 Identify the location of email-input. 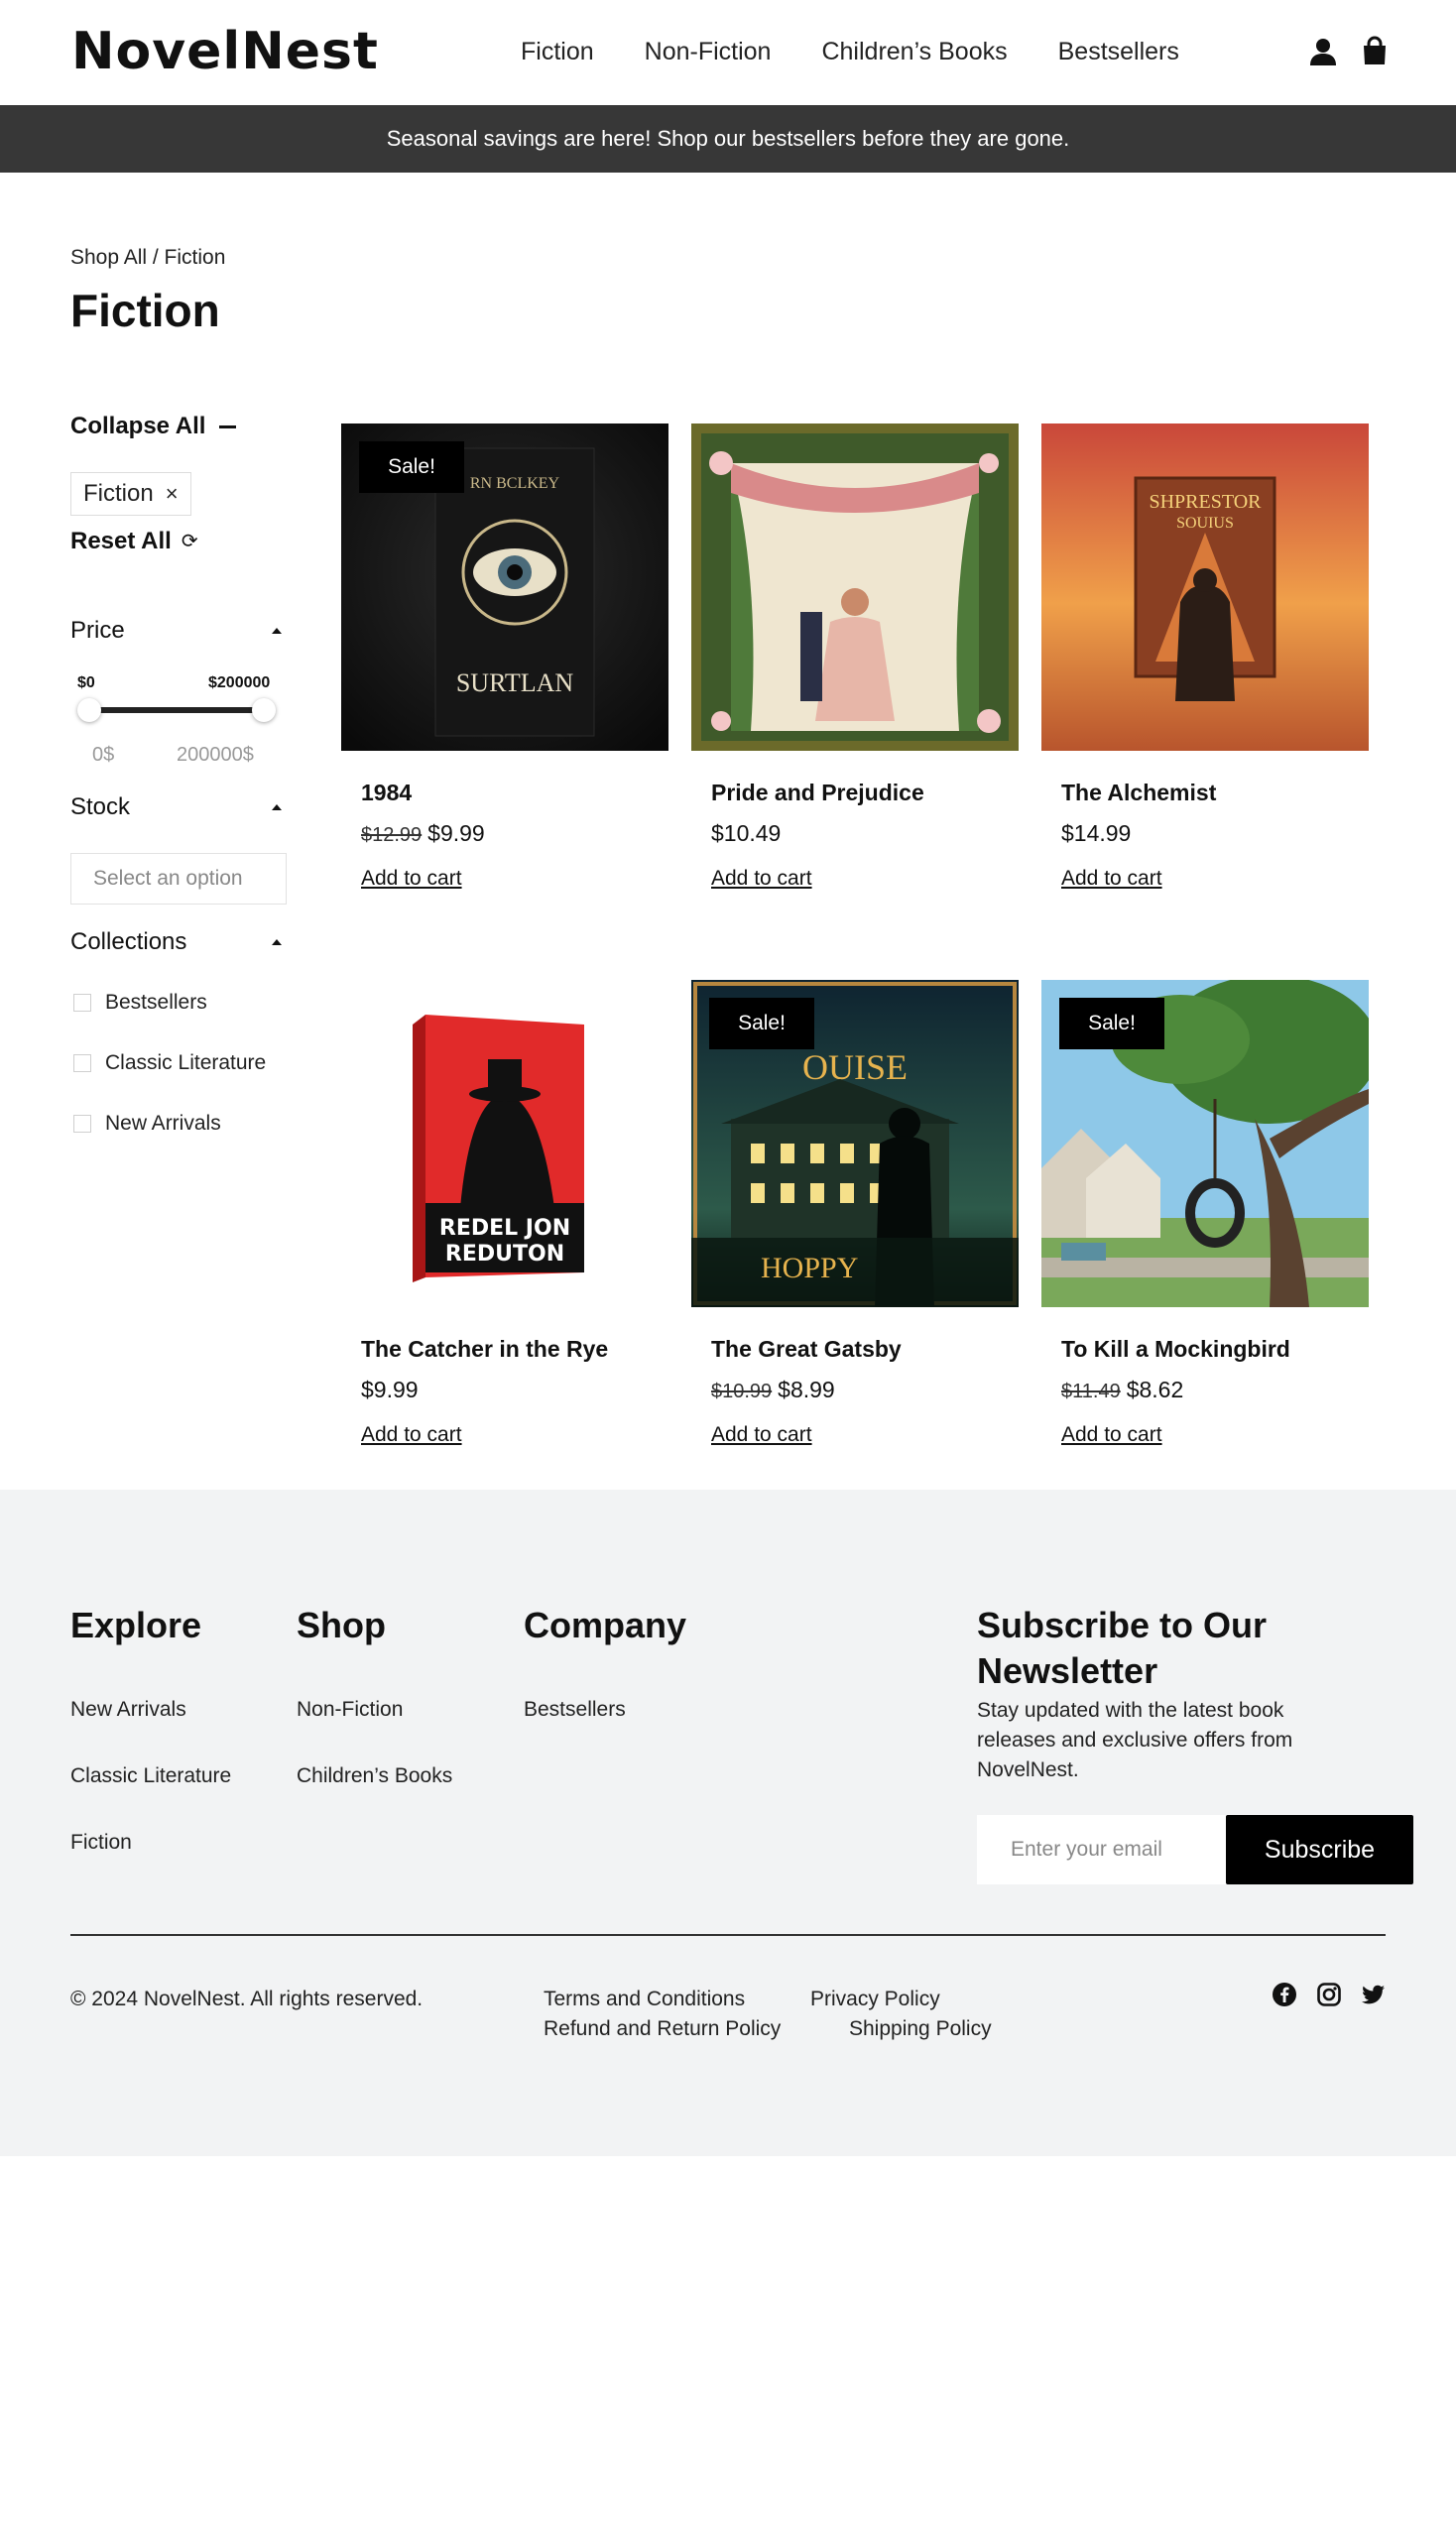
(1102, 1850).